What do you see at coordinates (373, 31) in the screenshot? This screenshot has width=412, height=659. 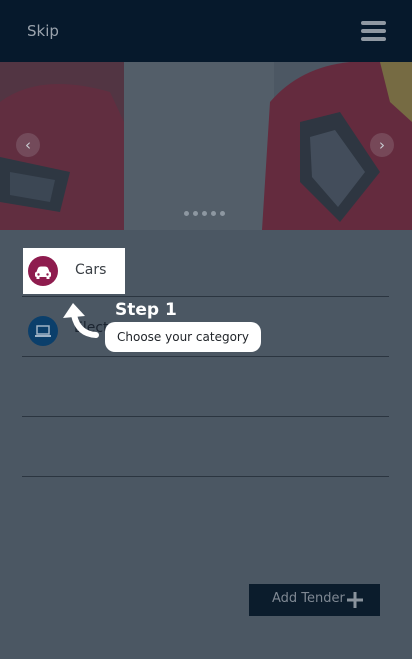 I see `hamburger-menu-icon` at bounding box center [373, 31].